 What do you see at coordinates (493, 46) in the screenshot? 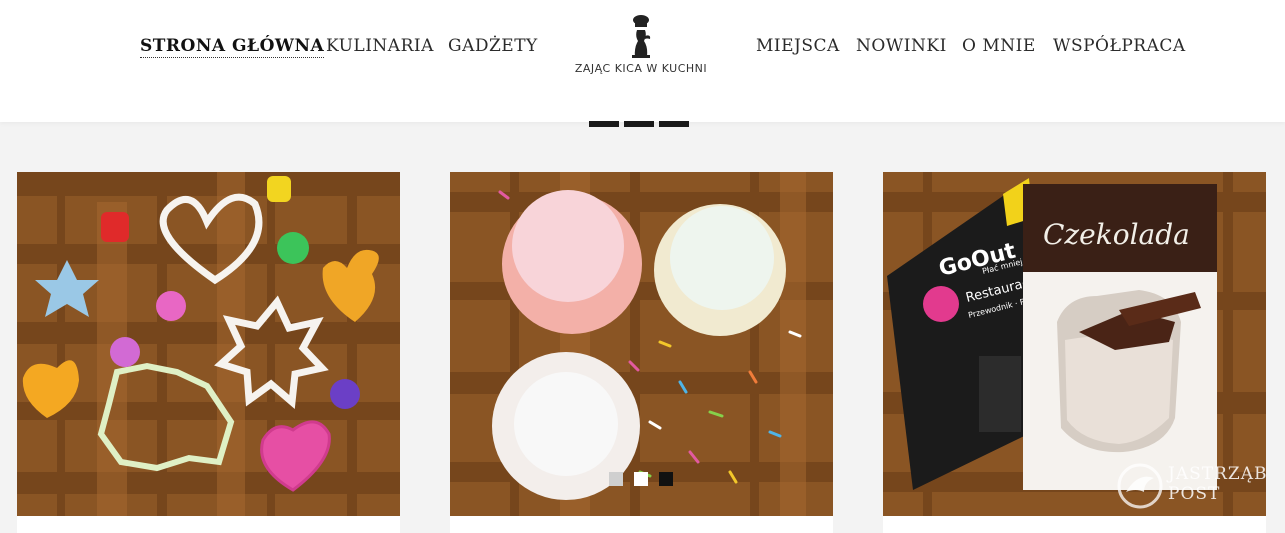
I see `nav-gadzety: GADŻETY` at bounding box center [493, 46].